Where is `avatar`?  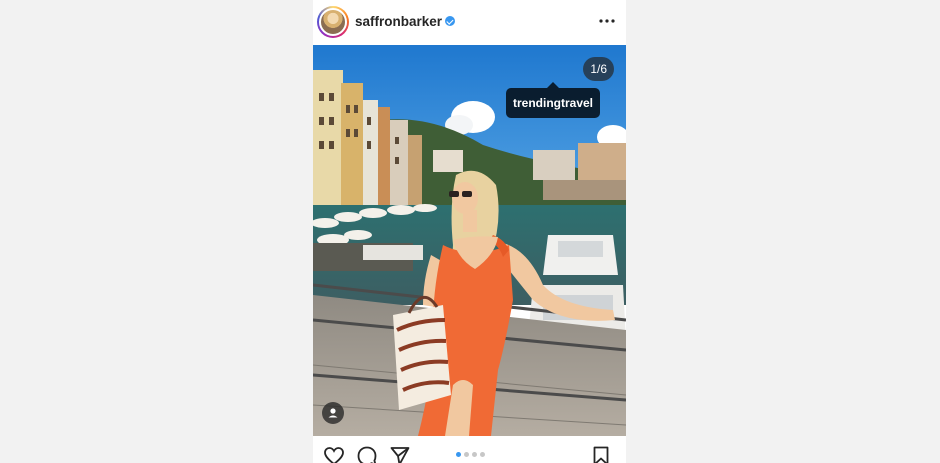
avatar is located at coordinates (333, 22).